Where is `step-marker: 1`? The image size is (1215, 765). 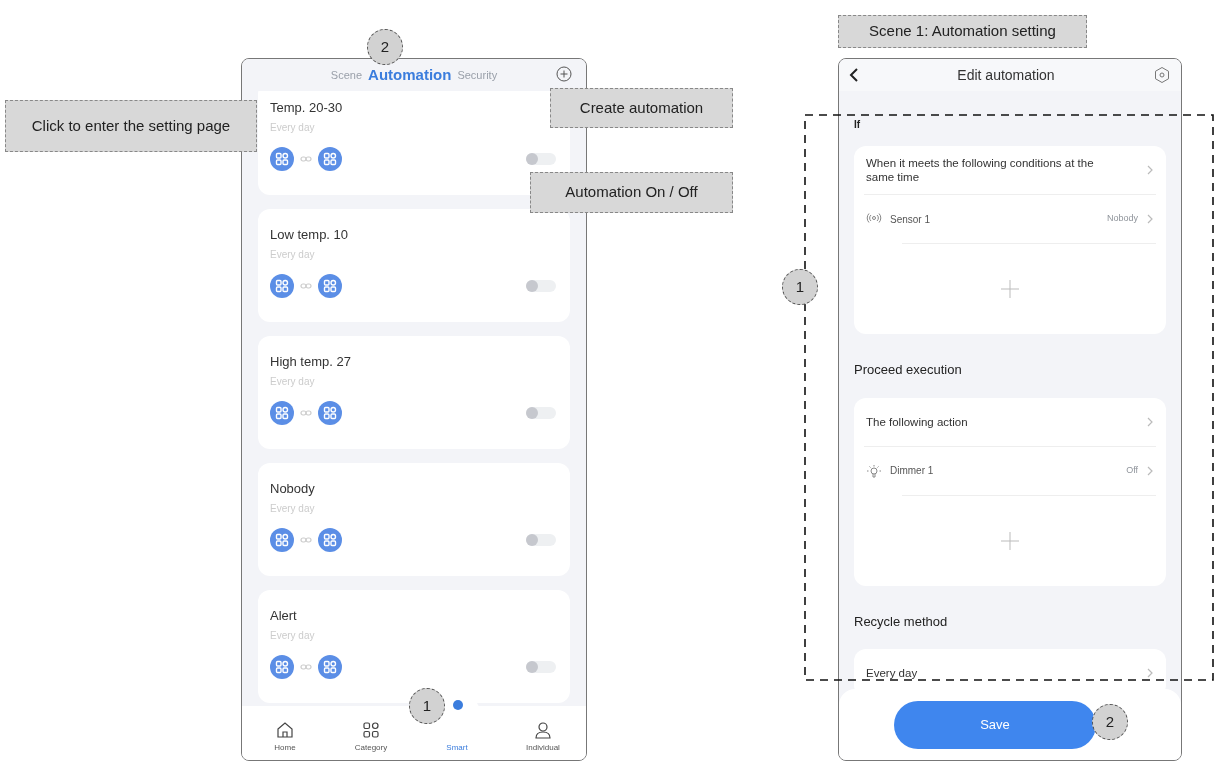 step-marker: 1 is located at coordinates (800, 287).